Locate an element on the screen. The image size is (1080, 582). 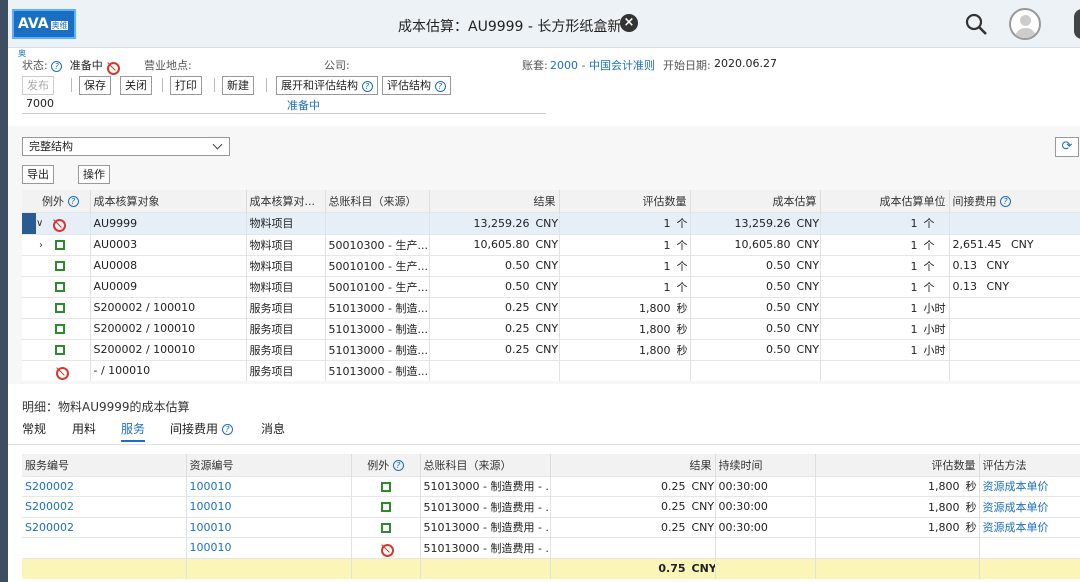
close-button: 关闭 is located at coordinates (136, 85).